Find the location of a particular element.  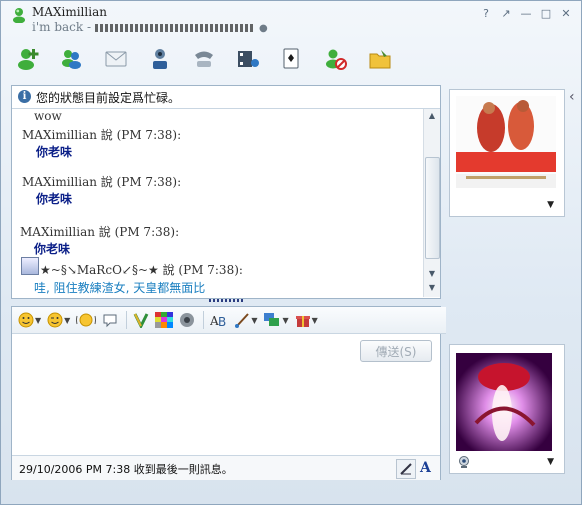

contact-display-picture is located at coordinates (506, 142).